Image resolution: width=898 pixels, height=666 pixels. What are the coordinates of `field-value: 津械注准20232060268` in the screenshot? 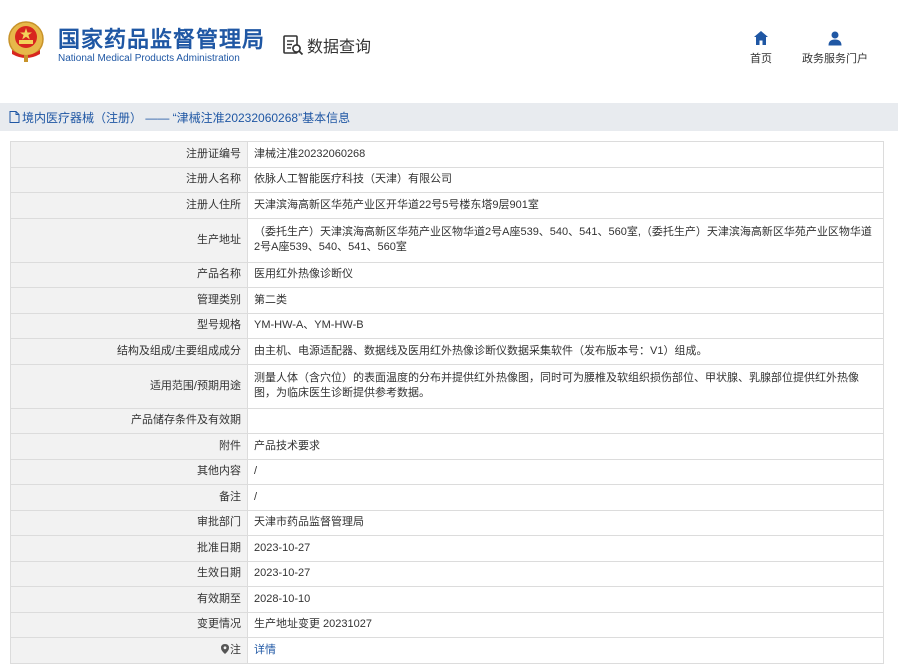 It's located at (565, 154).